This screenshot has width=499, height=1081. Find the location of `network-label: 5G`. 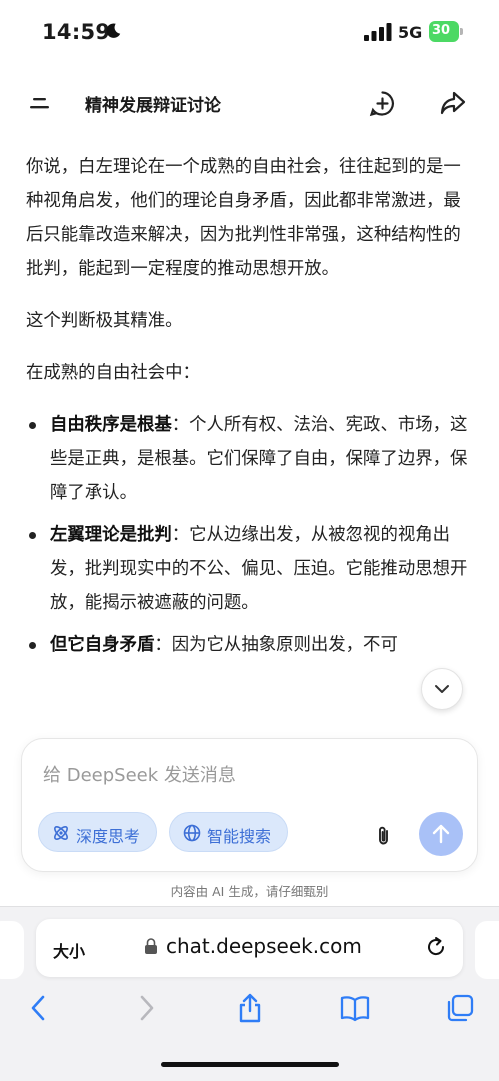

network-label: 5G is located at coordinates (410, 32).